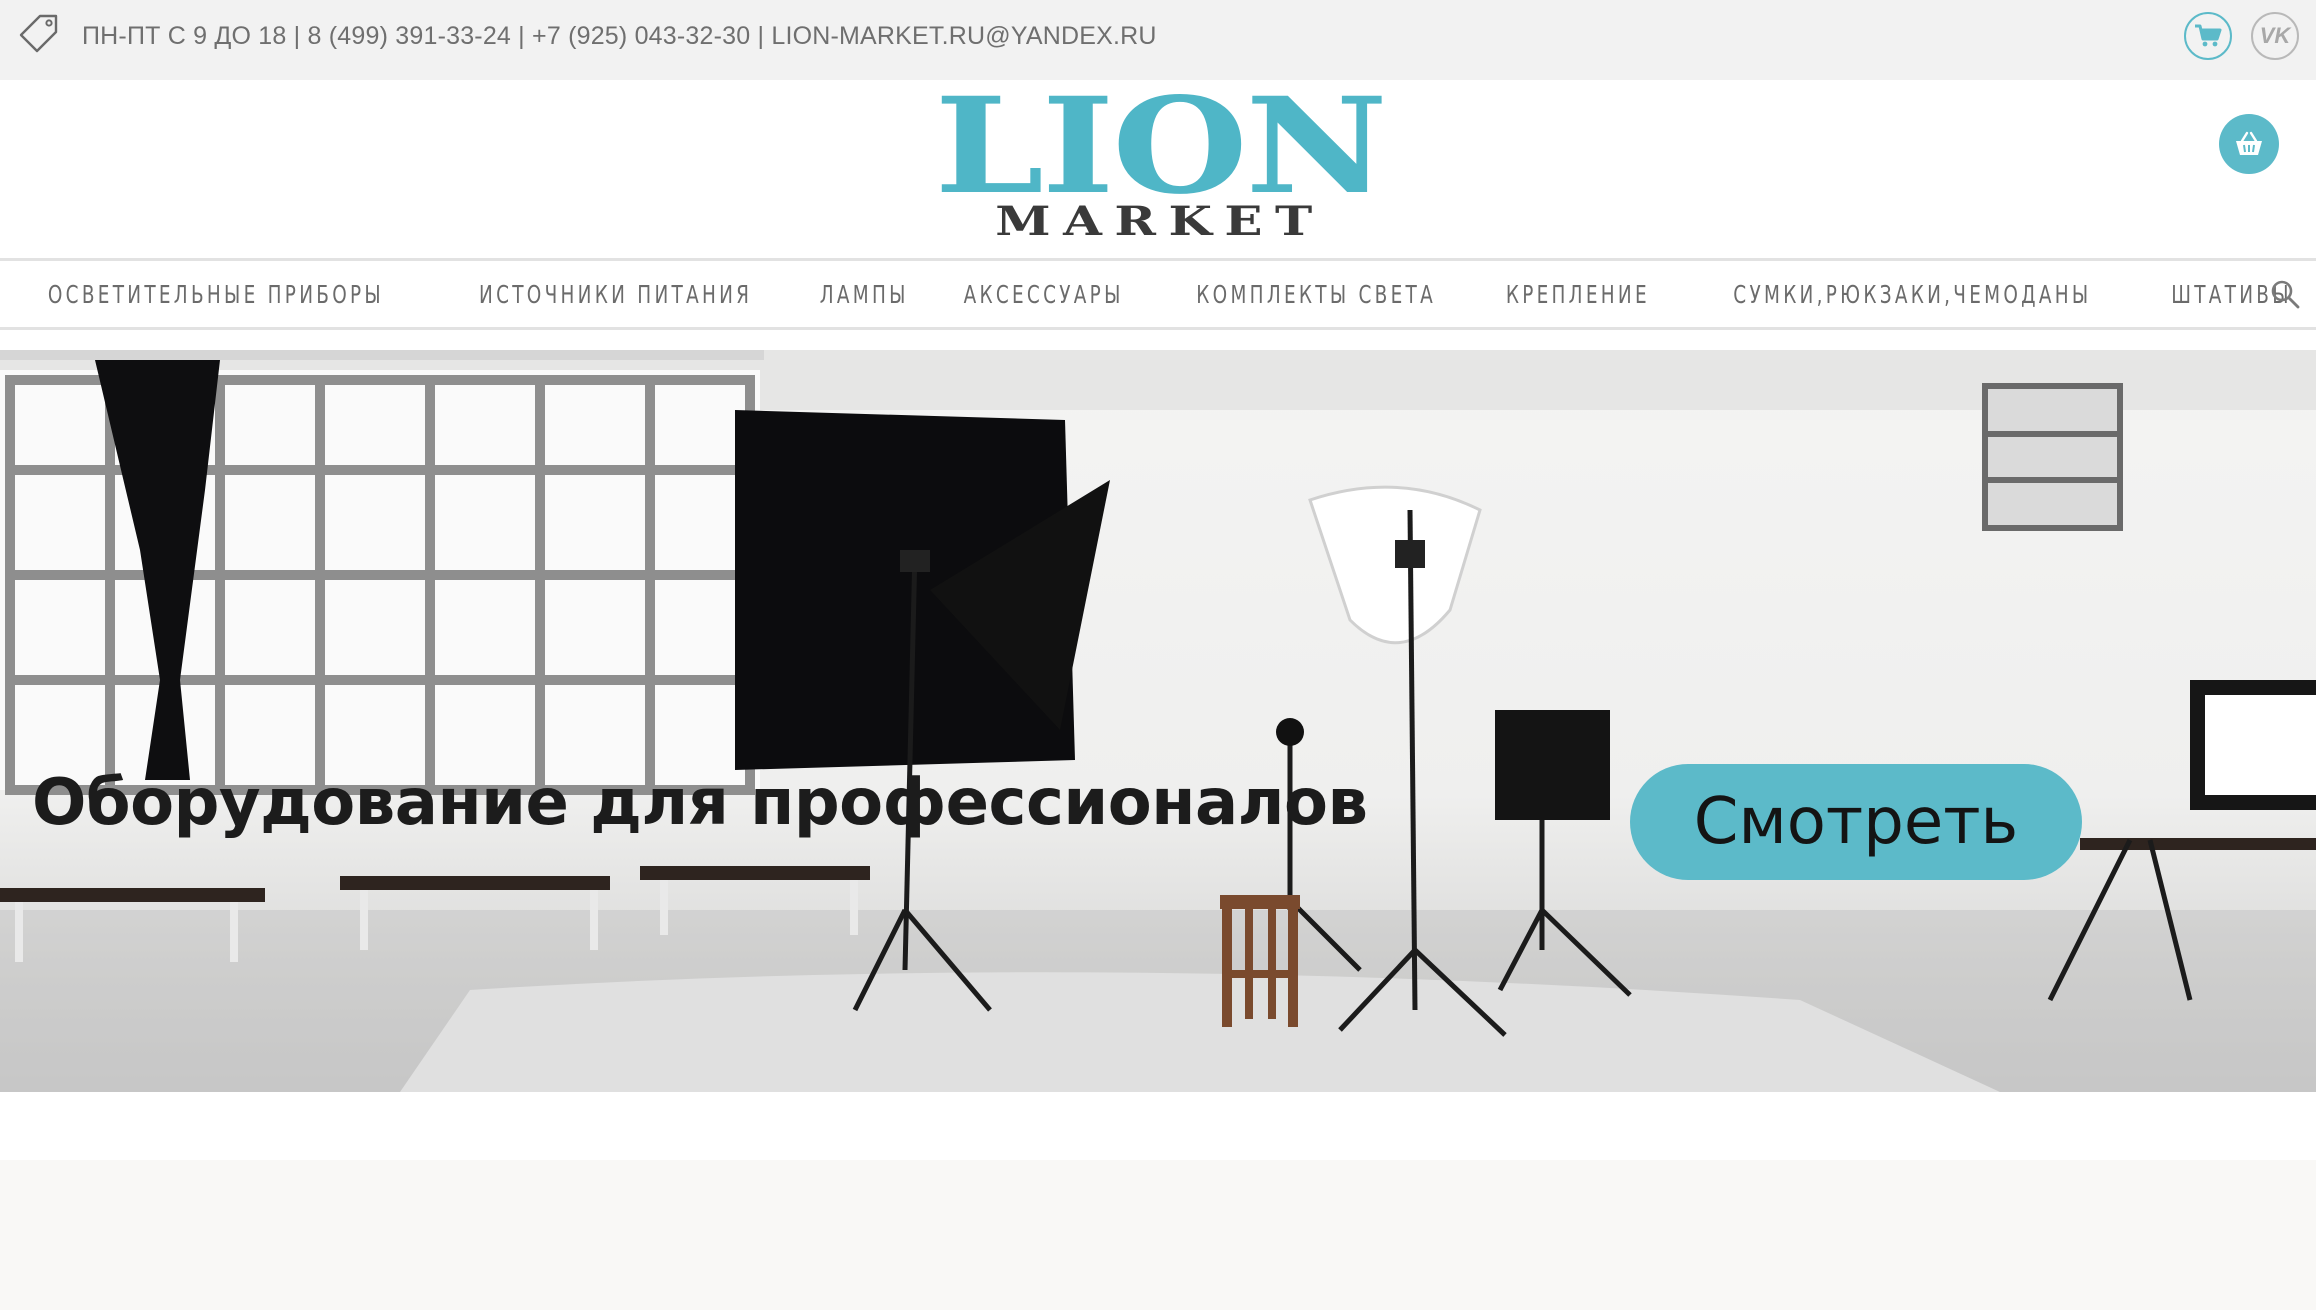 The image size is (2316, 1310). I want to click on vk-icon: VK, so click(2275, 35).